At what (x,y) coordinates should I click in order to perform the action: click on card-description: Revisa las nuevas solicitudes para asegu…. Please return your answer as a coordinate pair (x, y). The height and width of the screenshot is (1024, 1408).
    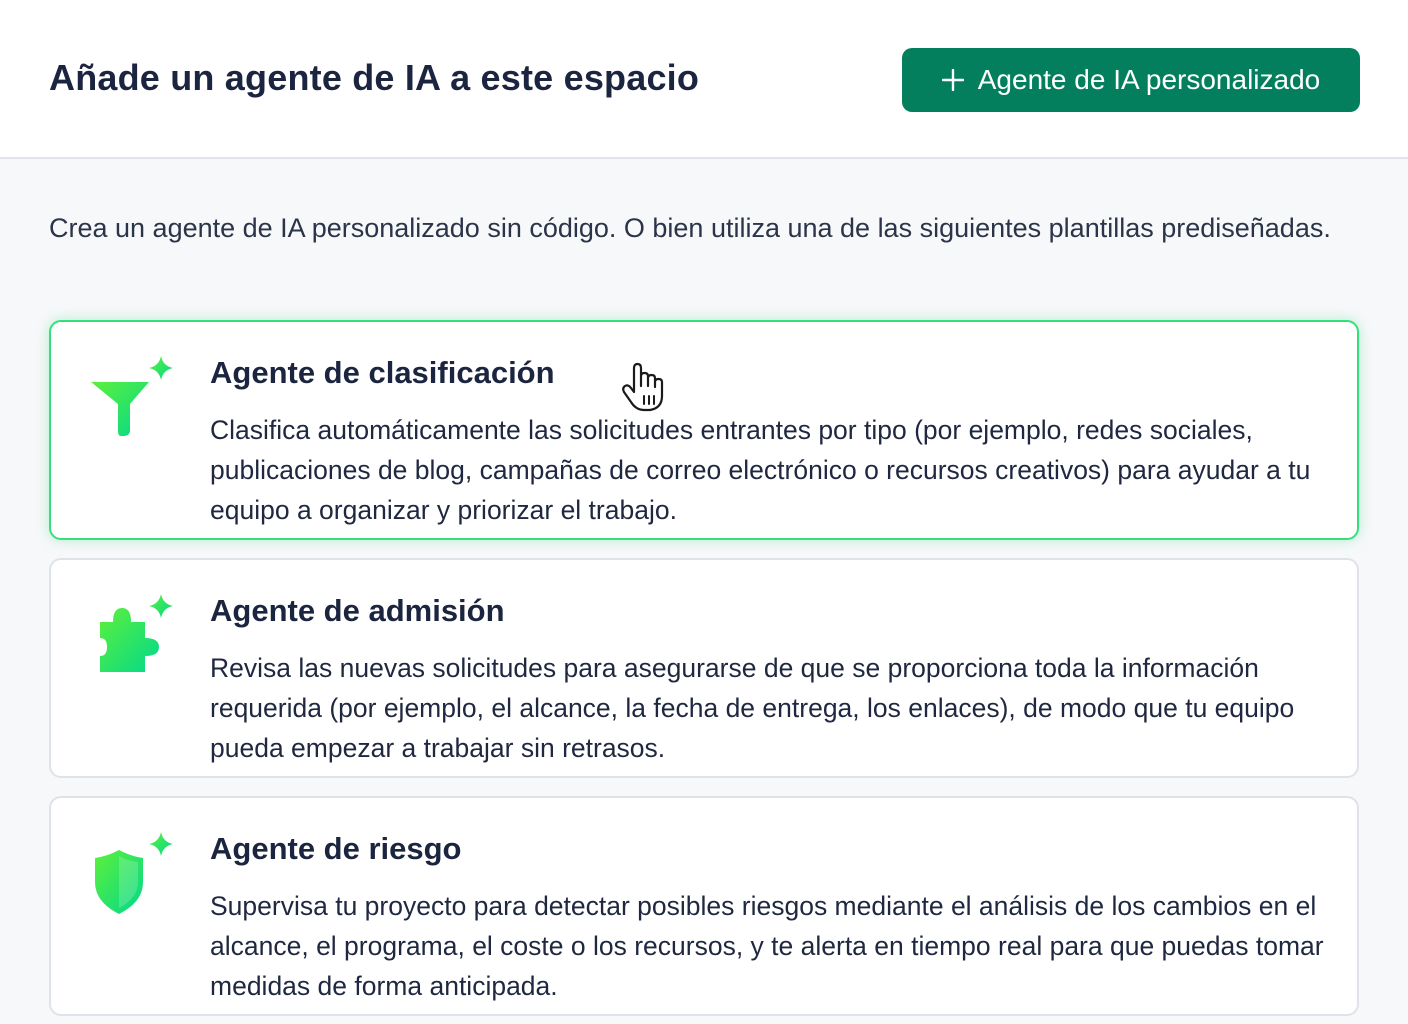
    Looking at the image, I should click on (752, 708).